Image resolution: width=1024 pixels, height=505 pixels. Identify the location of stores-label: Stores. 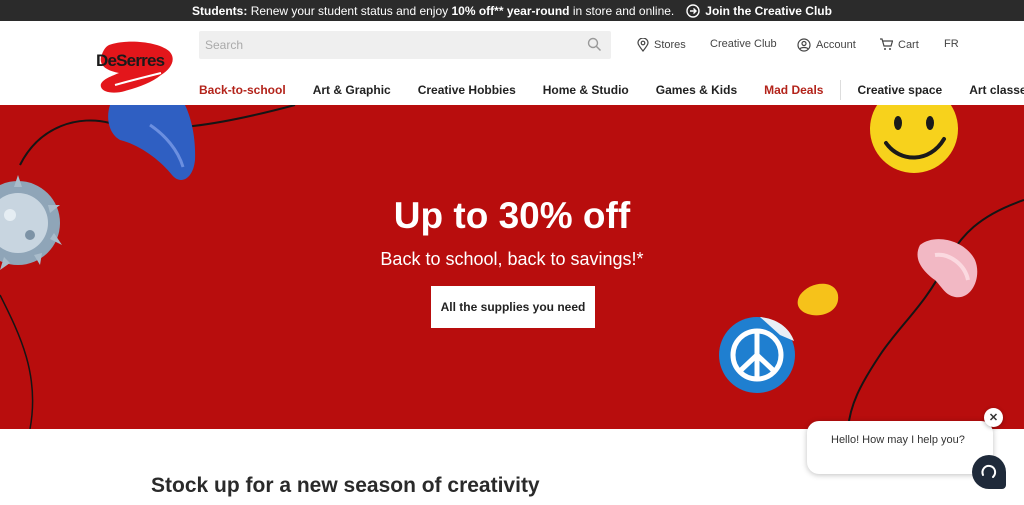
(670, 45).